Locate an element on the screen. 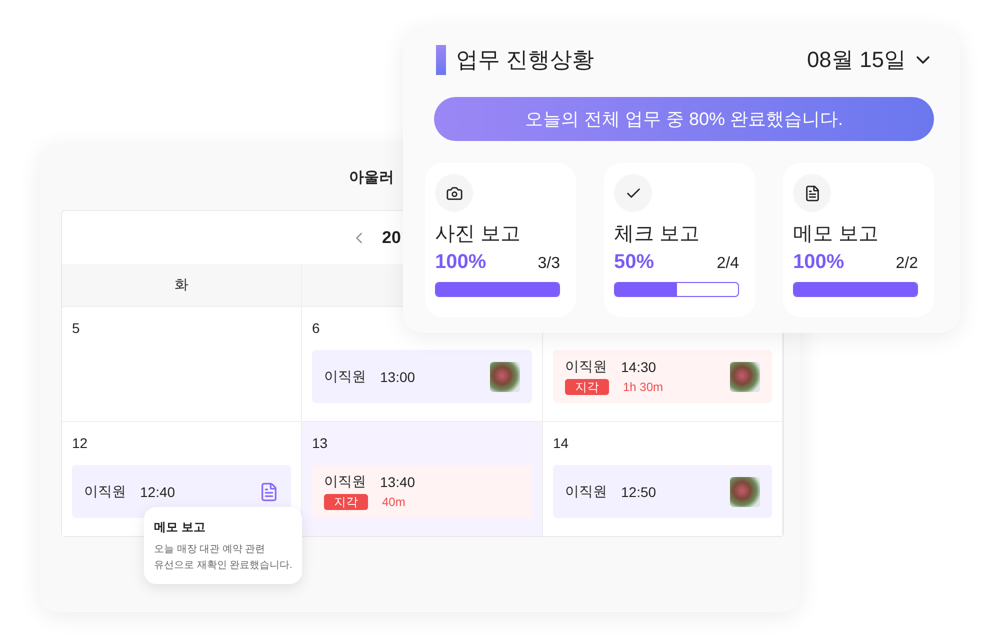 The width and height of the screenshot is (1000, 640). report-percent: 50% is located at coordinates (634, 262).